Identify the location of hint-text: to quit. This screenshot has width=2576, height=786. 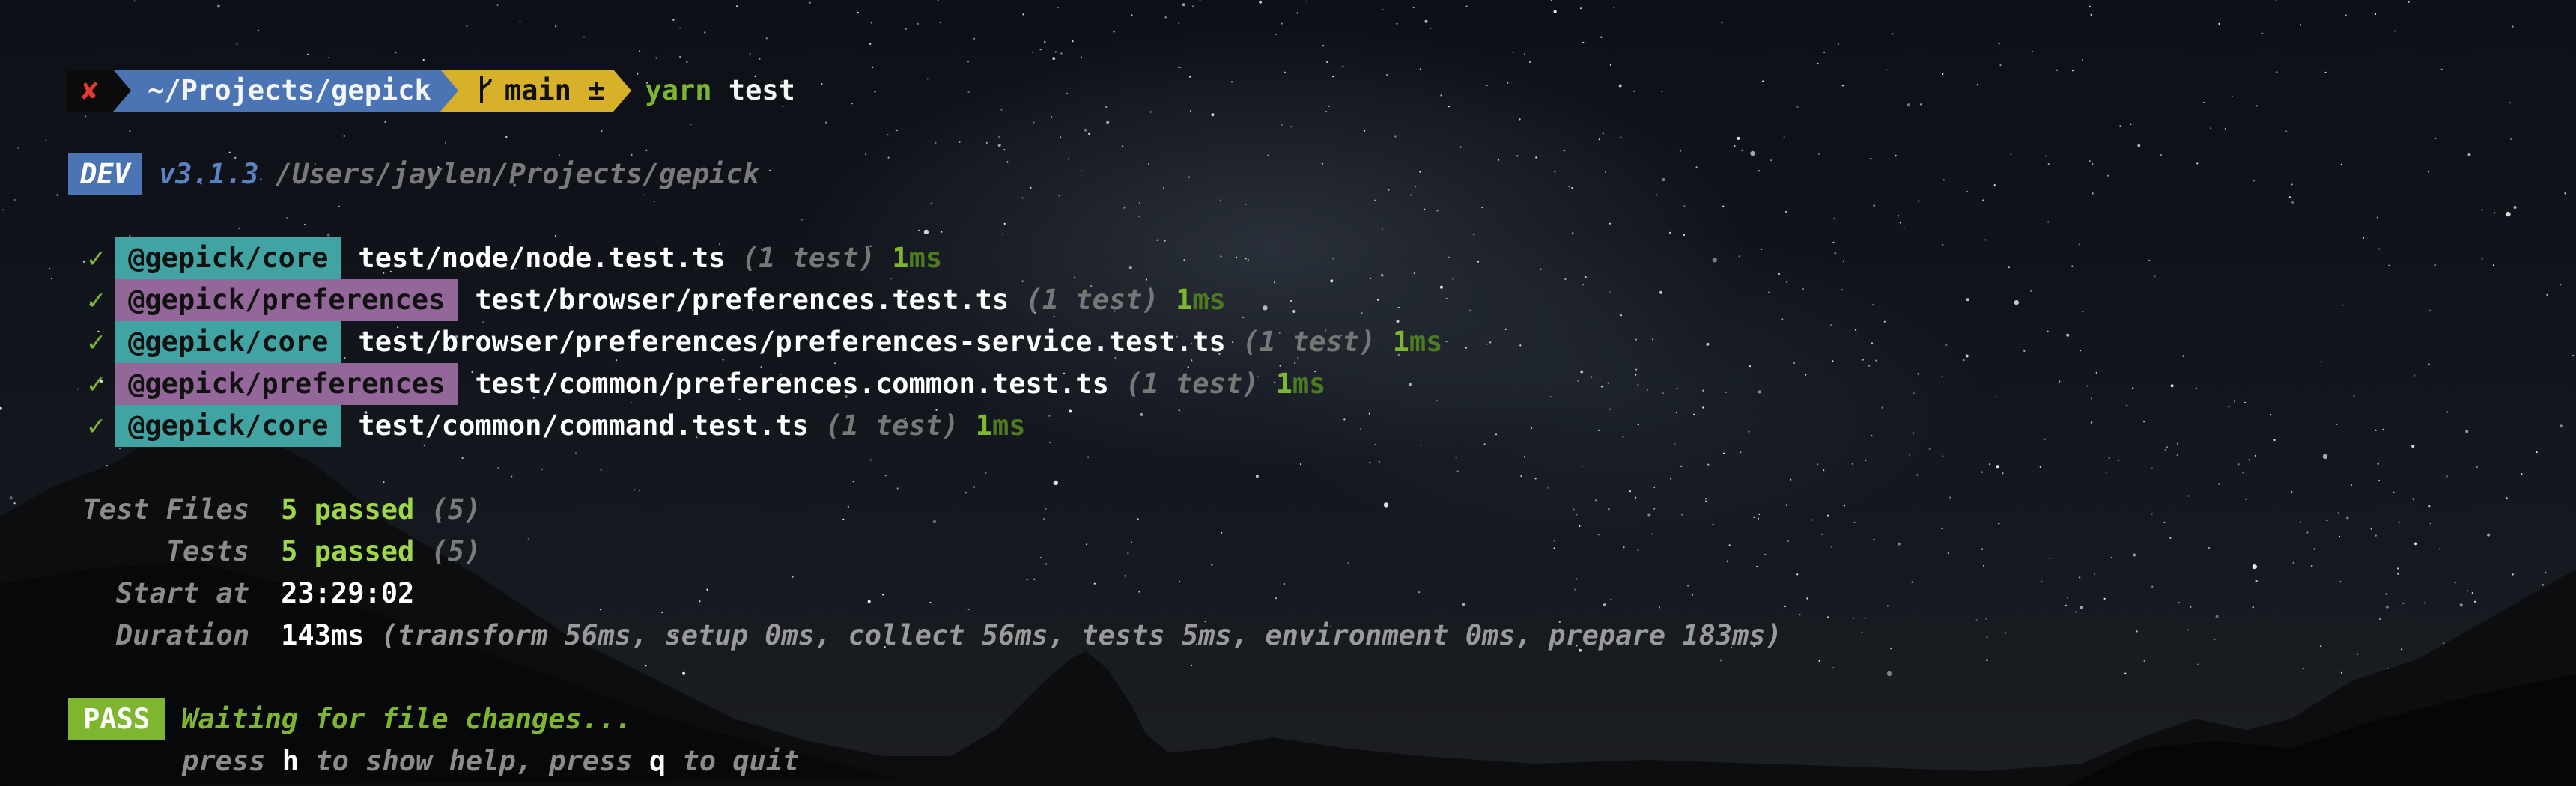
(741, 761).